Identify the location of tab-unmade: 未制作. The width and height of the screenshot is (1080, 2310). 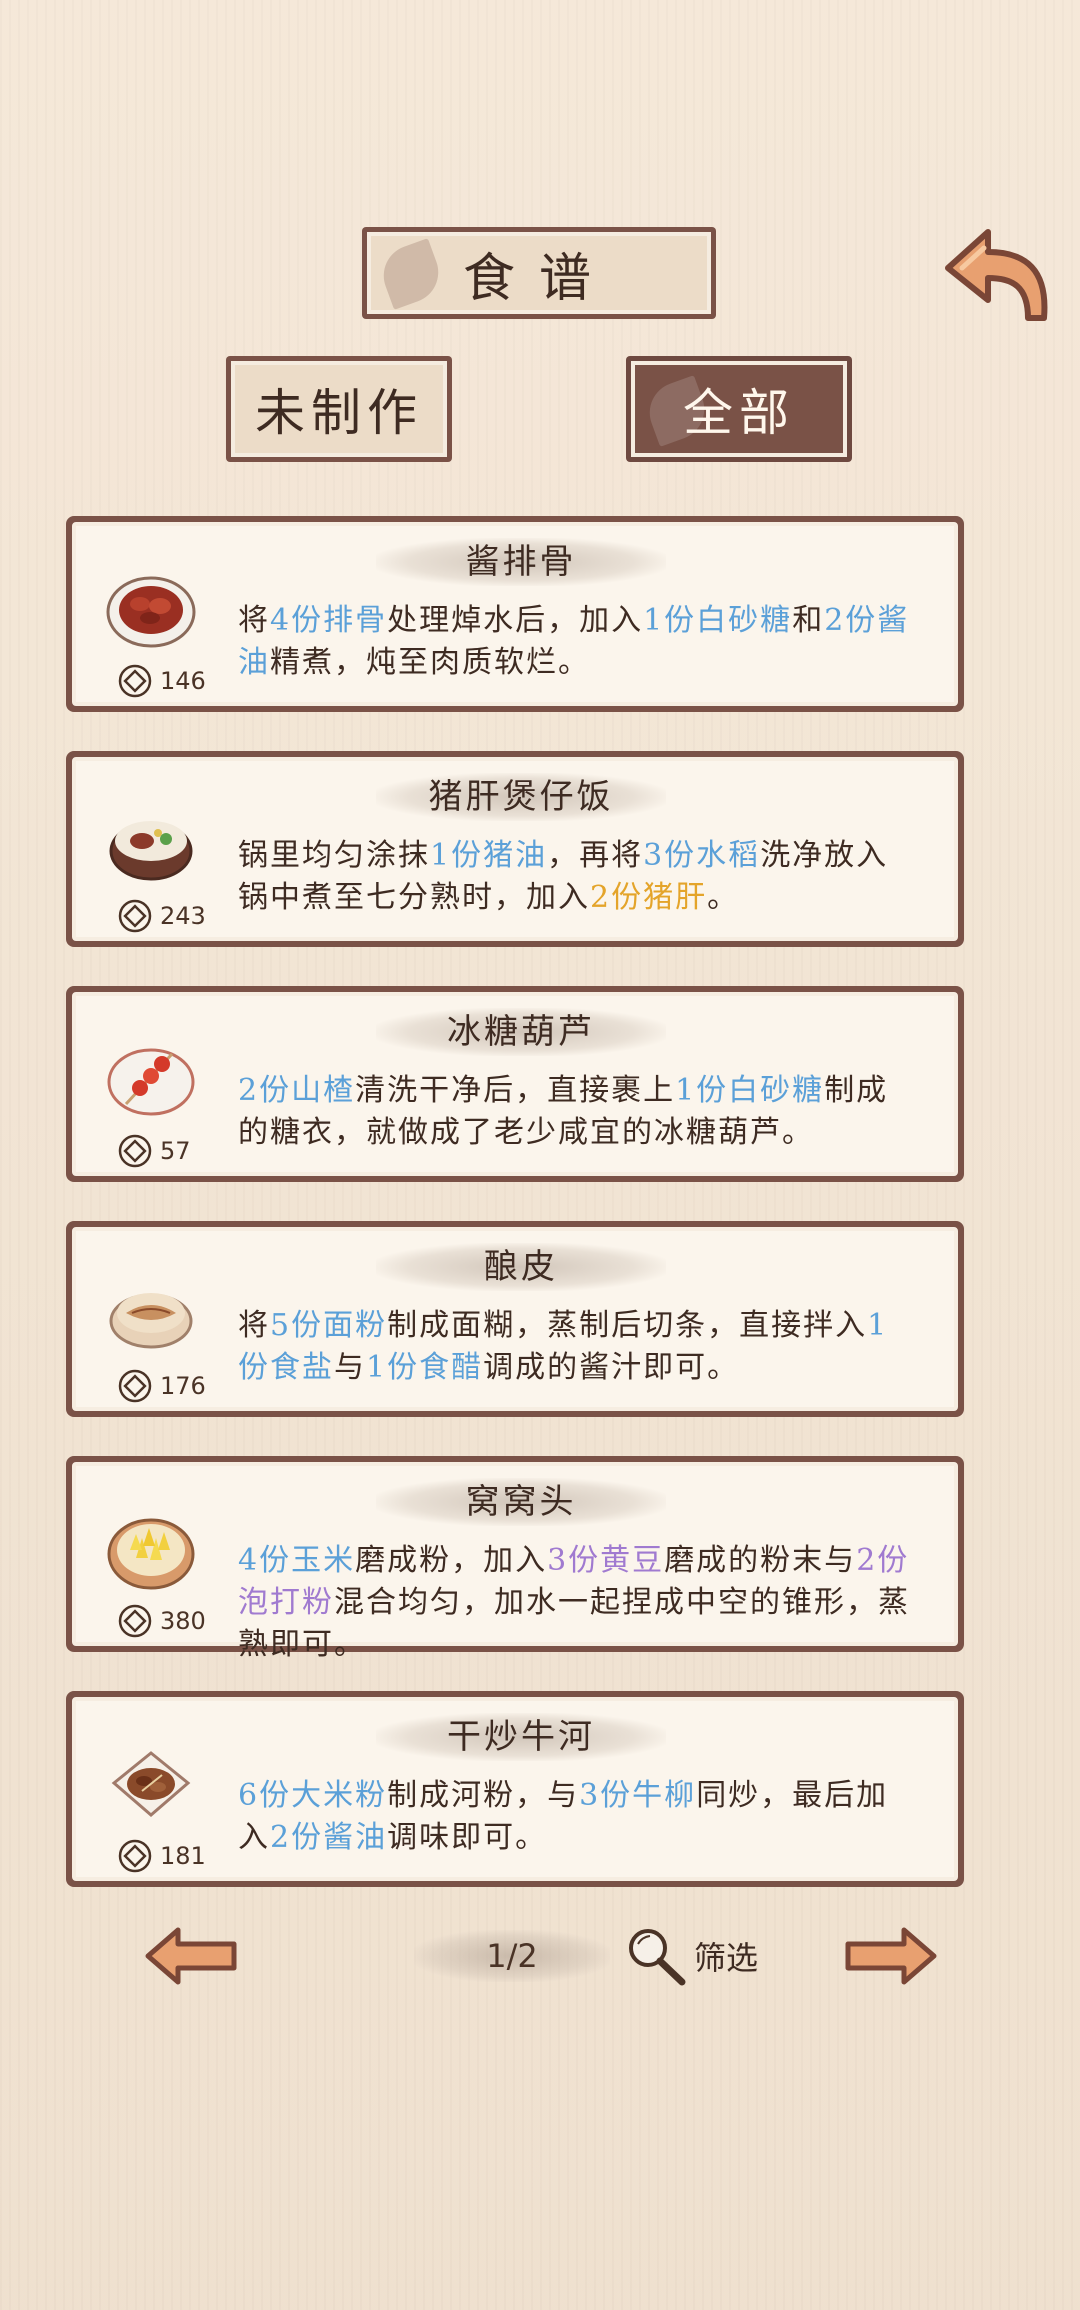
(339, 409).